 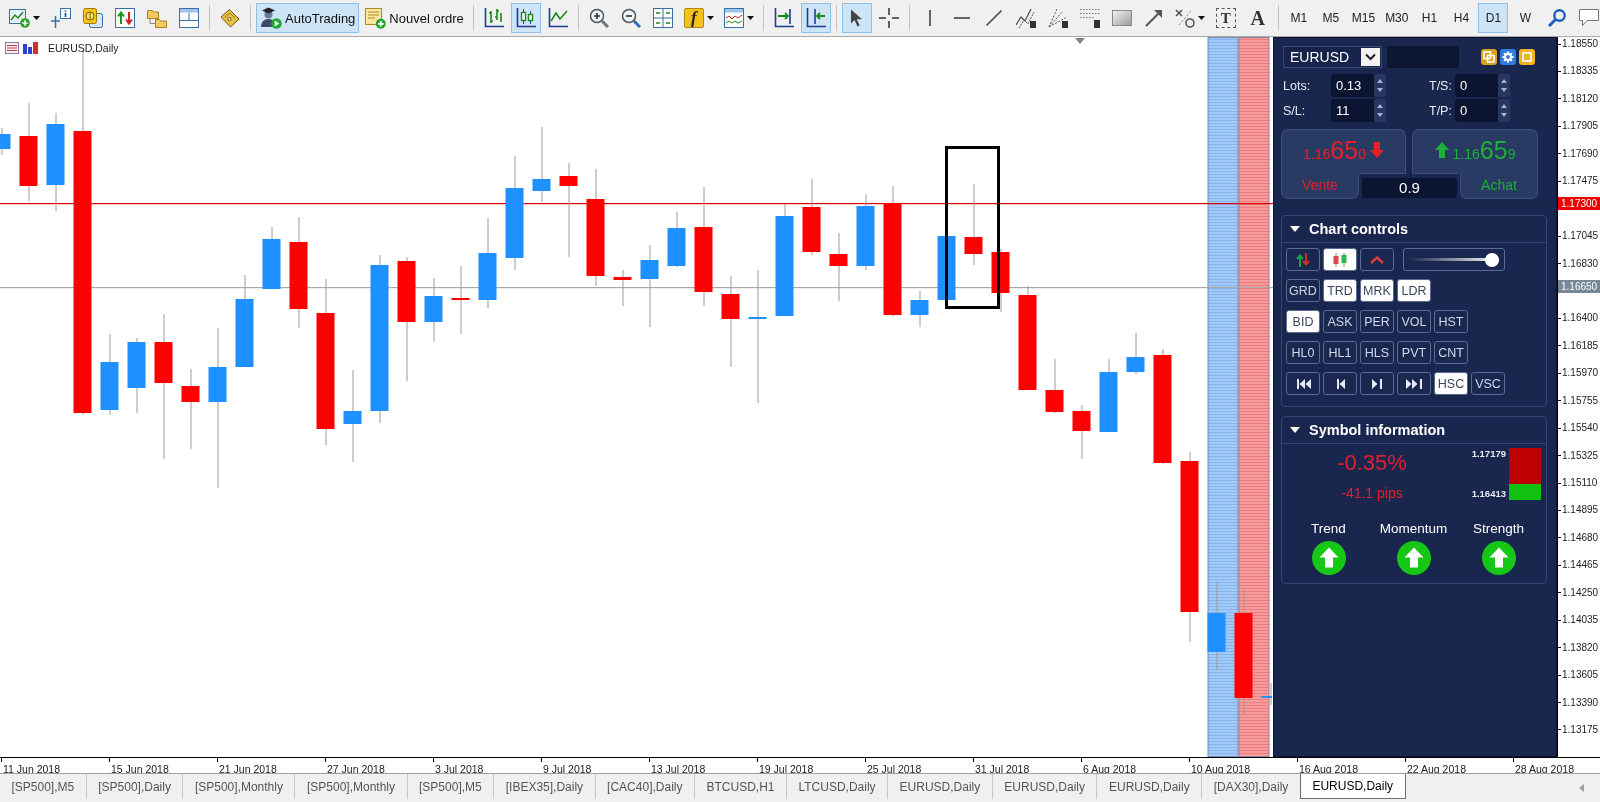 What do you see at coordinates (1414, 352) in the screenshot?
I see `toggle-button: PVT` at bounding box center [1414, 352].